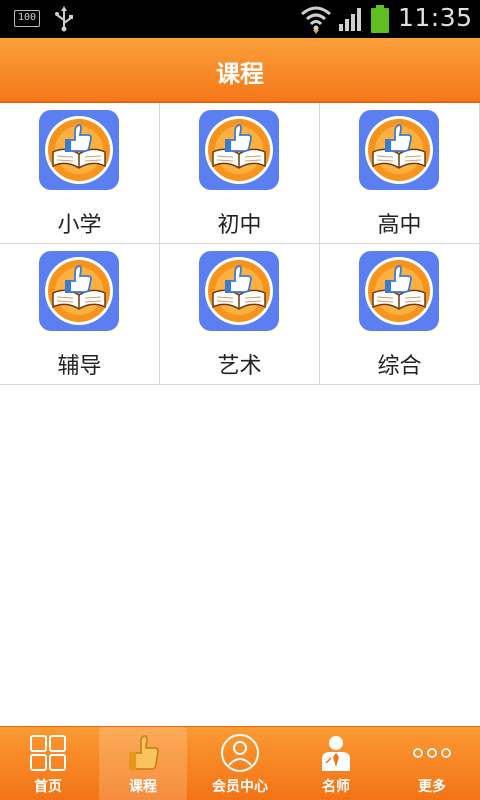 This screenshot has width=480, height=800. What do you see at coordinates (27, 18) in the screenshot?
I see `battery-percent-icon: 100` at bounding box center [27, 18].